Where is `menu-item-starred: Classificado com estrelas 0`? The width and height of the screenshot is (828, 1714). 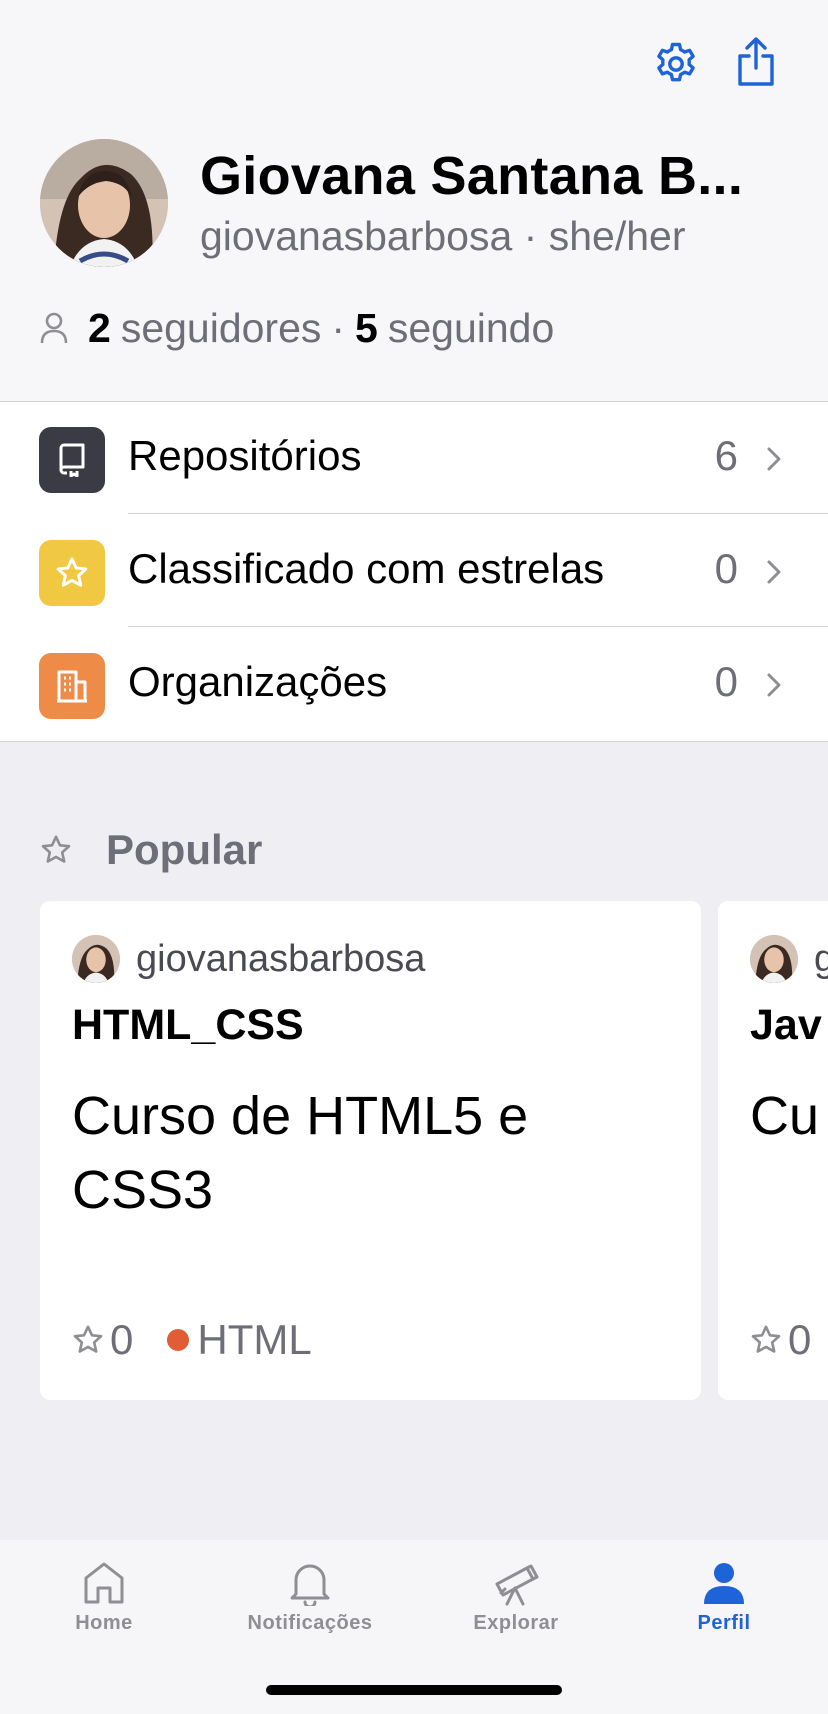
menu-item-starred: Classificado com estrelas 0 is located at coordinates (414, 571).